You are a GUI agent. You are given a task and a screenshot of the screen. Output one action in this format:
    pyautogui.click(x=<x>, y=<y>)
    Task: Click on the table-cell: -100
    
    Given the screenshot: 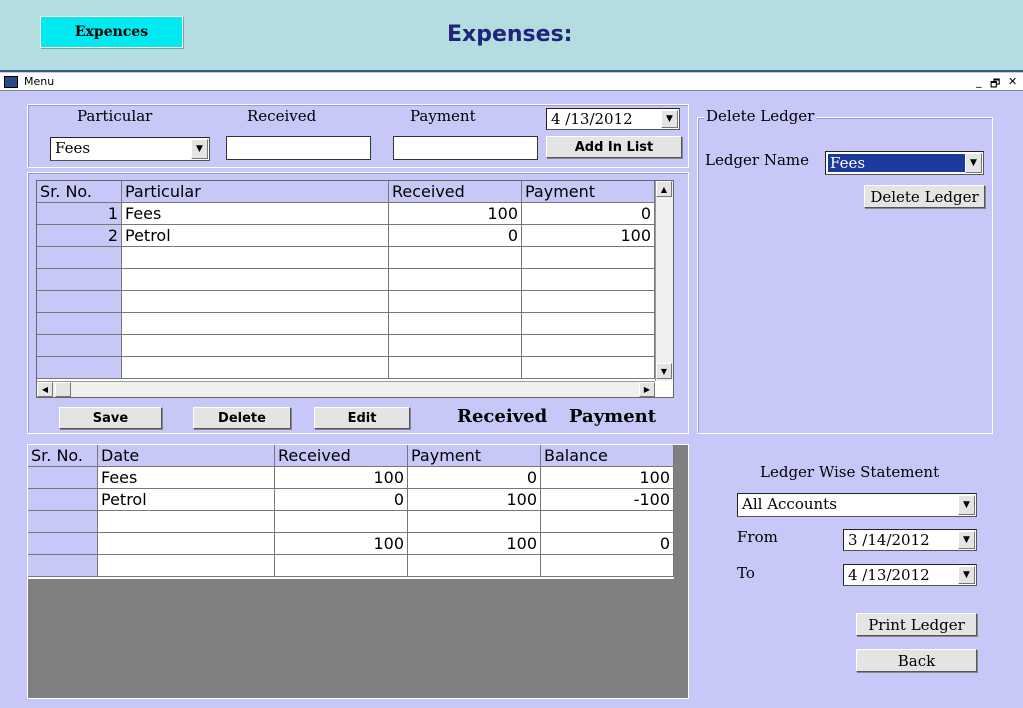 What is the action you would take?
    pyautogui.click(x=607, y=500)
    